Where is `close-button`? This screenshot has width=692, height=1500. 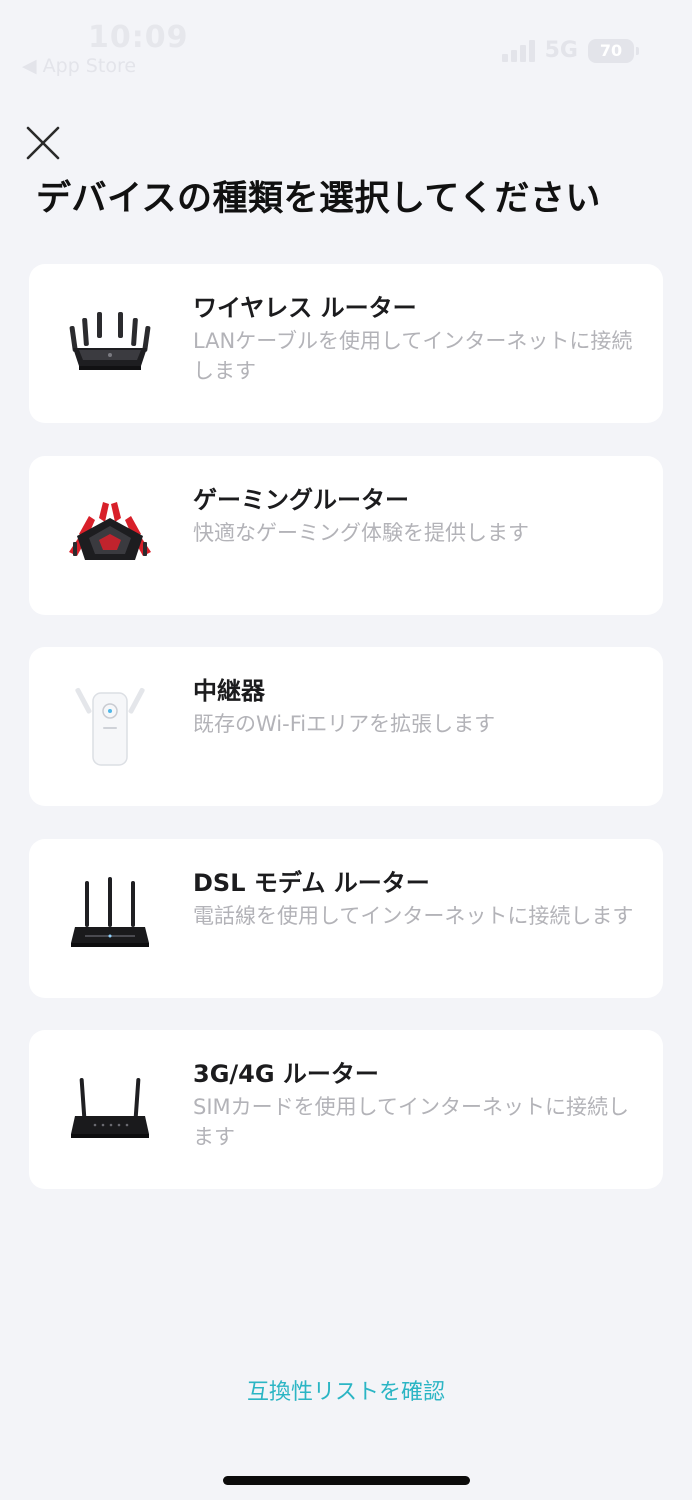 close-button is located at coordinates (43, 143).